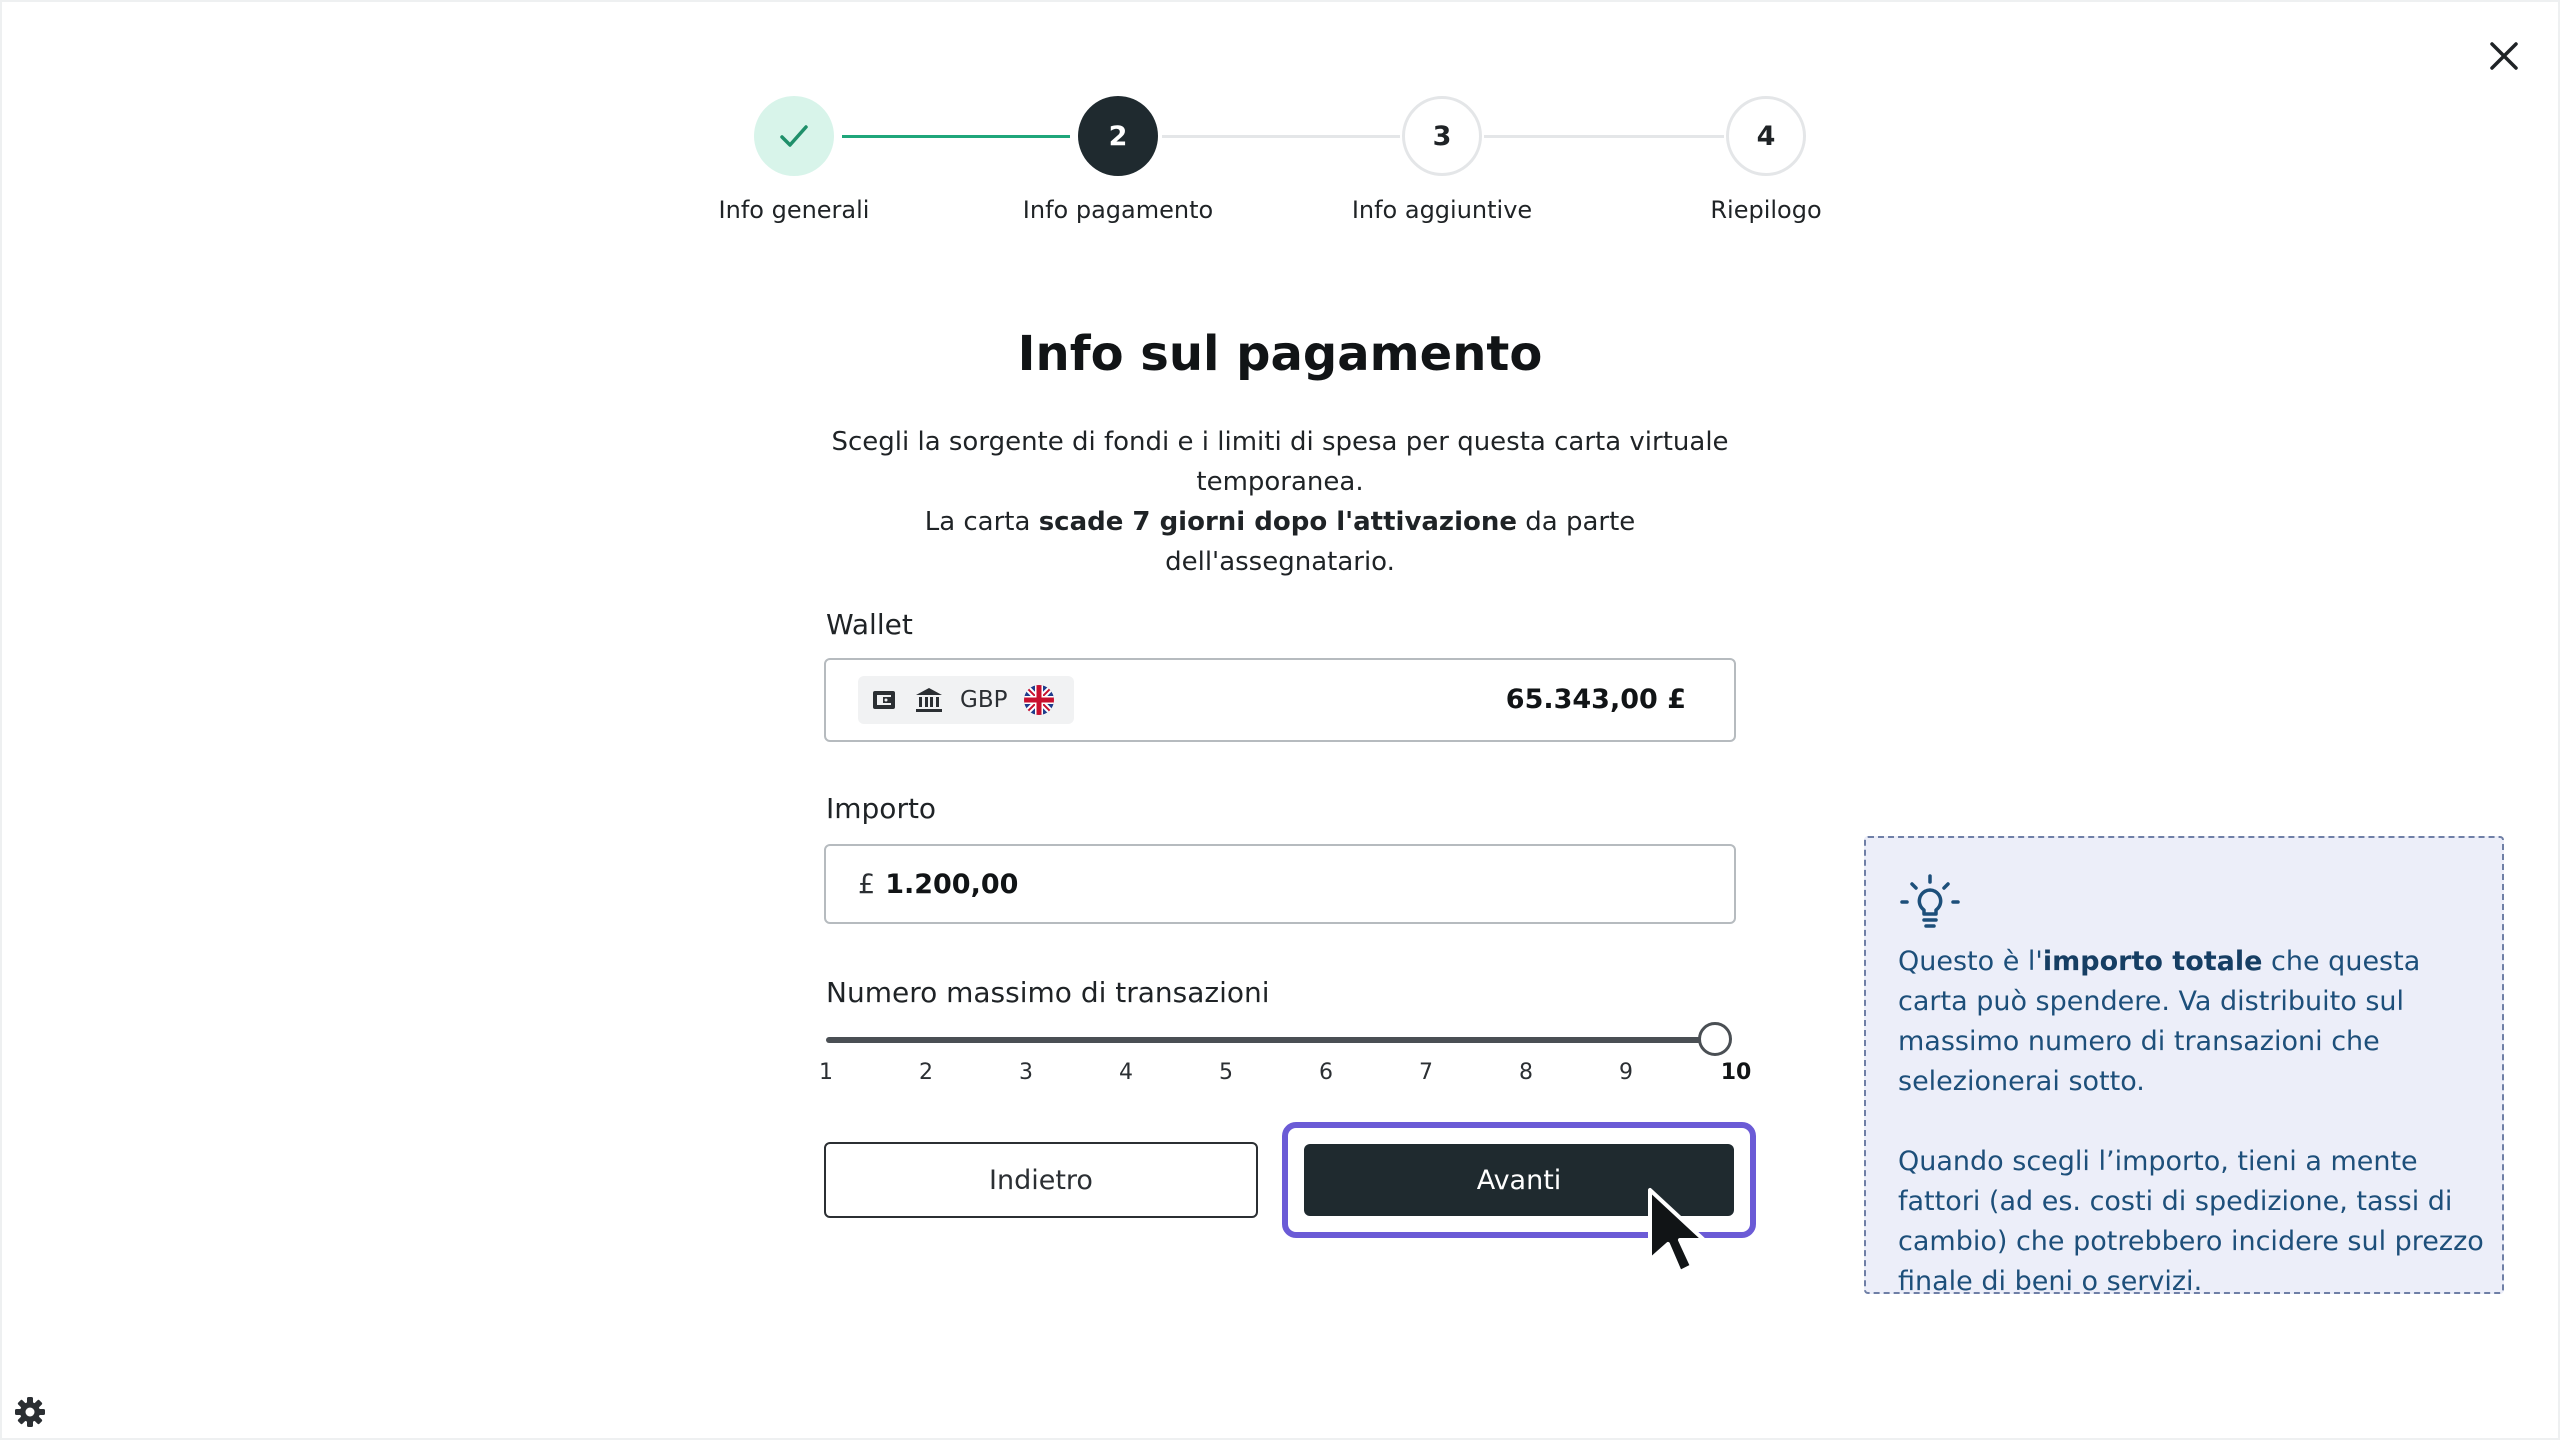 The height and width of the screenshot is (1440, 2560). I want to click on description-text: La carta, so click(981, 522).